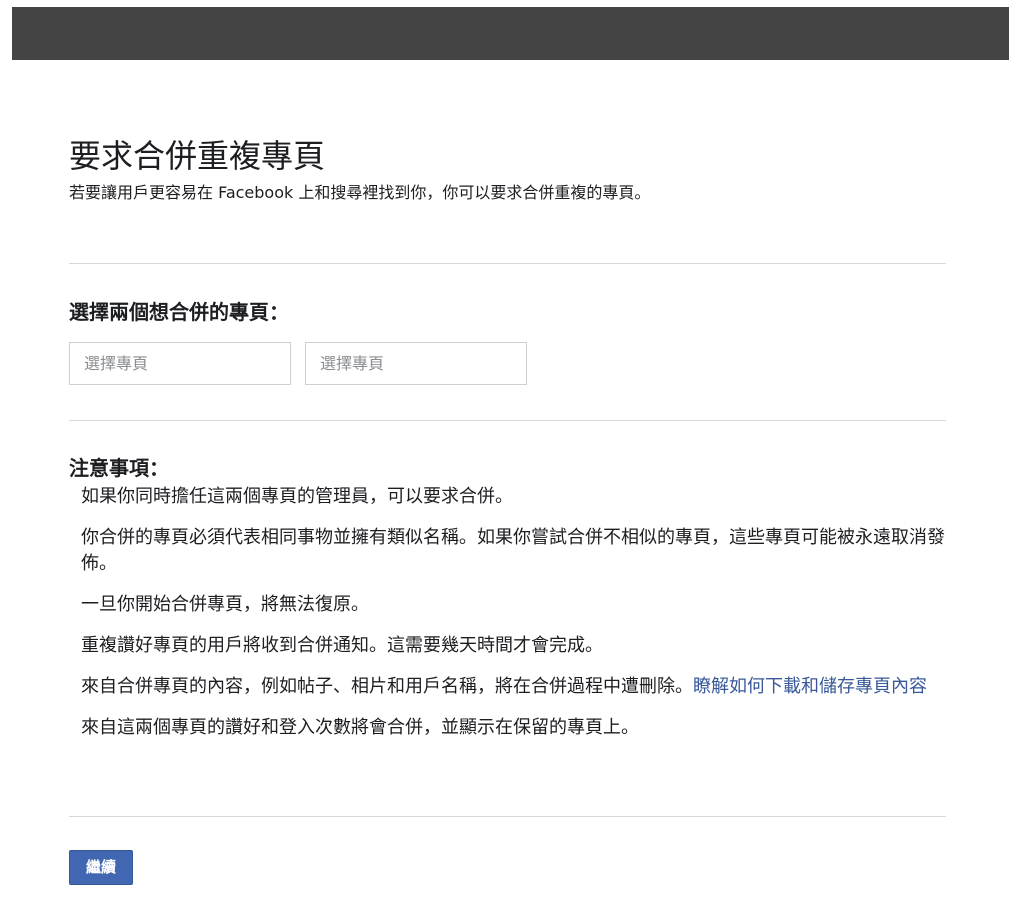 This screenshot has height=902, width=1024. Describe the element at coordinates (179, 312) in the screenshot. I see `select-pages-label: 選擇兩個想合併的專頁：` at that location.